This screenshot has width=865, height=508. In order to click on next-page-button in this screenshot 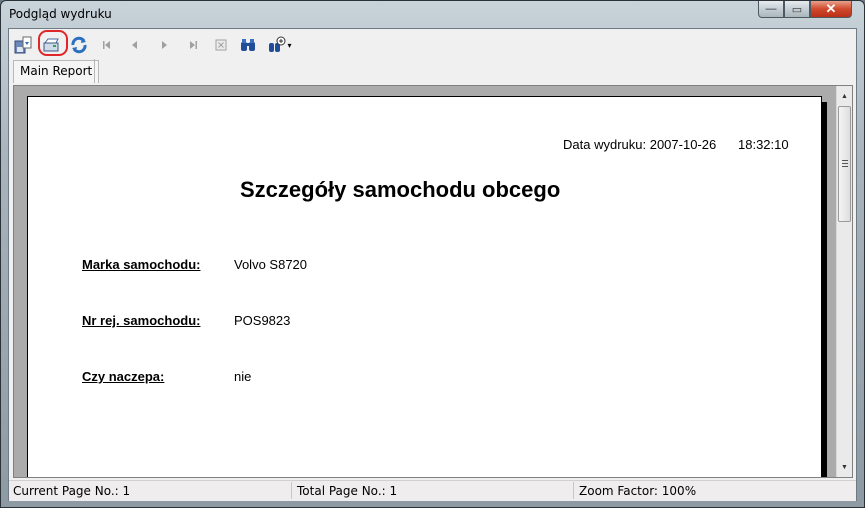, I will do `click(164, 45)`.